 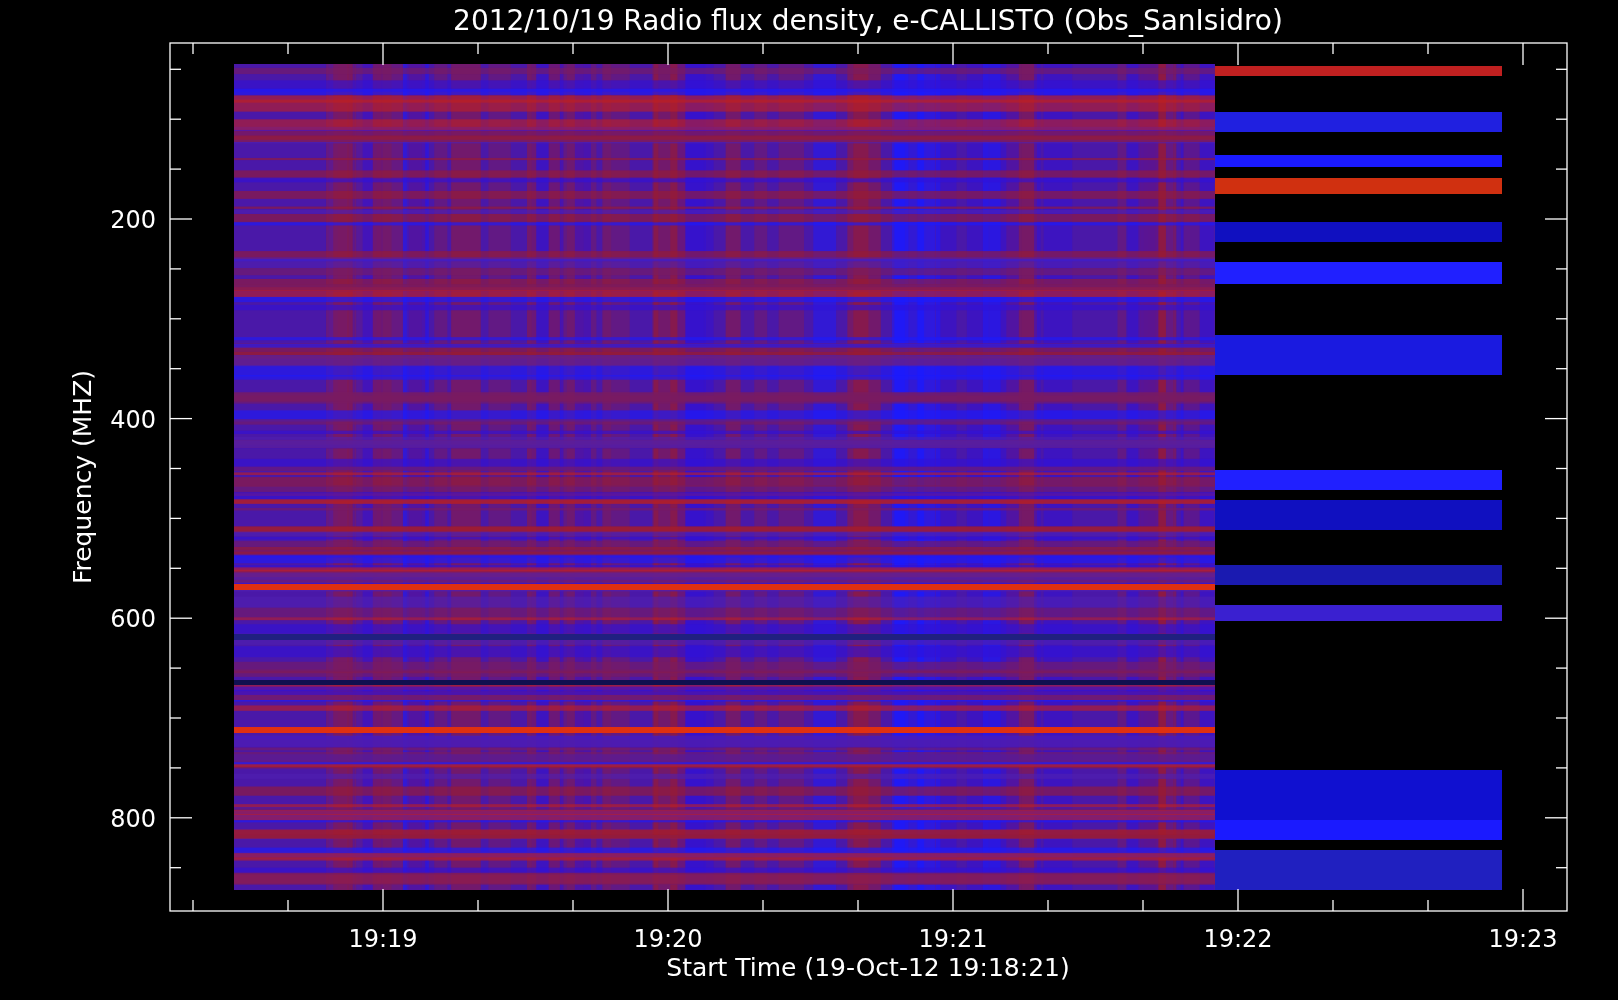 What do you see at coordinates (133, 818) in the screenshot?
I see `y-tick-label: 800` at bounding box center [133, 818].